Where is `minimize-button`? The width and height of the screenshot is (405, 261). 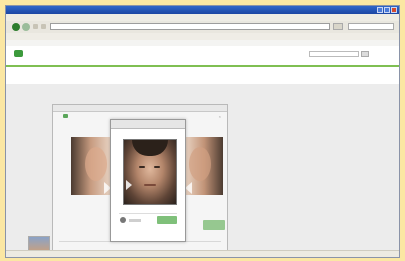 minimize-button is located at coordinates (380, 10).